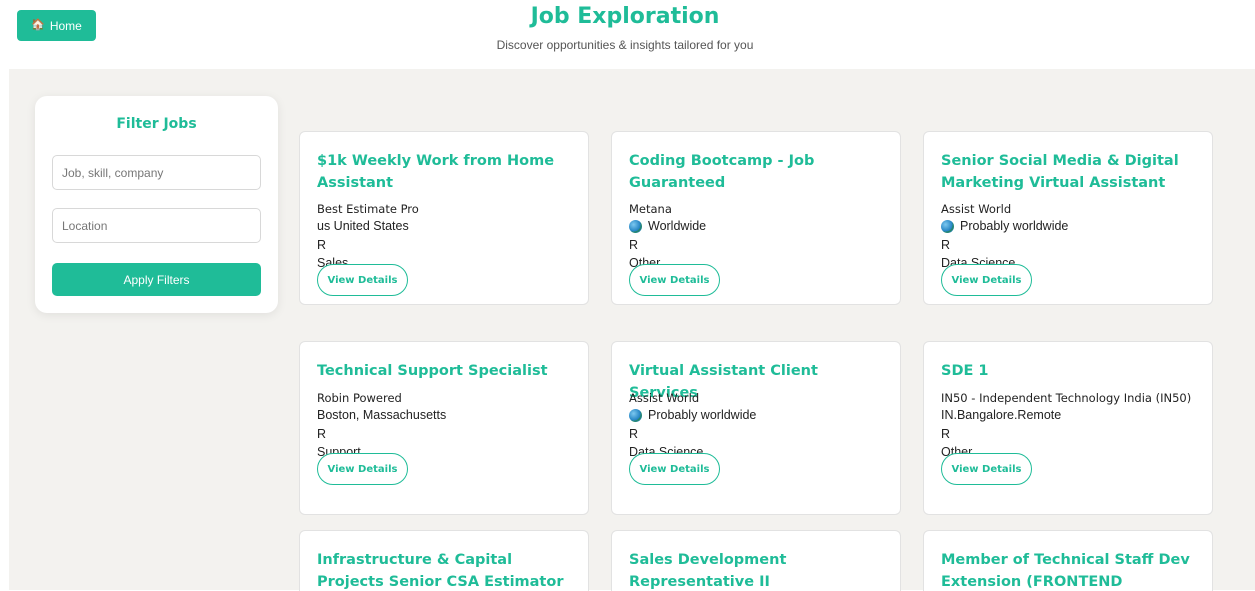 This screenshot has height=591, width=1255. I want to click on location-input, so click(156, 225).